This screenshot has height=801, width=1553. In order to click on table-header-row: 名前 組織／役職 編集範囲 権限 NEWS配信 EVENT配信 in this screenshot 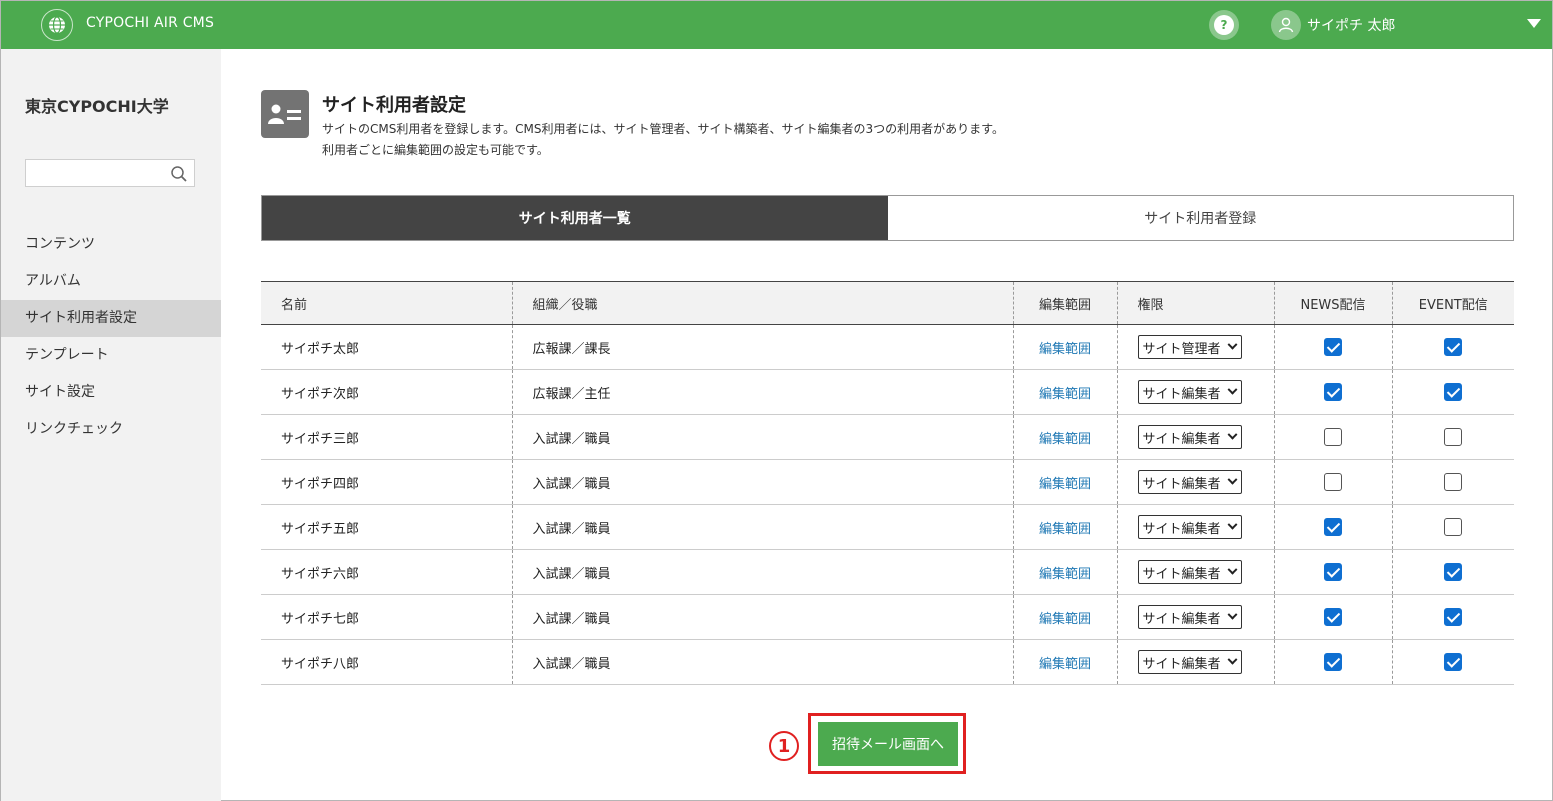, I will do `click(887, 303)`.